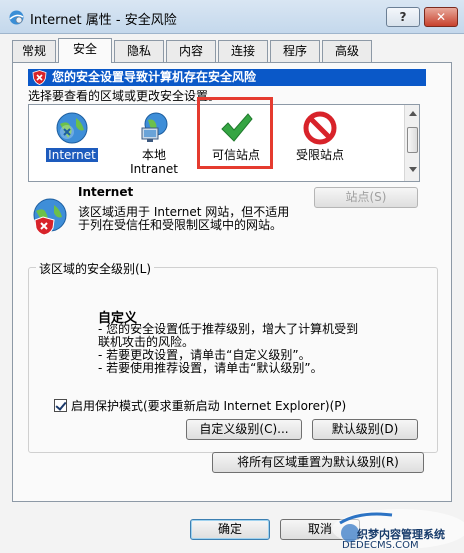 The image size is (464, 553). What do you see at coordinates (412, 140) in the screenshot?
I see `scroll-thumb` at bounding box center [412, 140].